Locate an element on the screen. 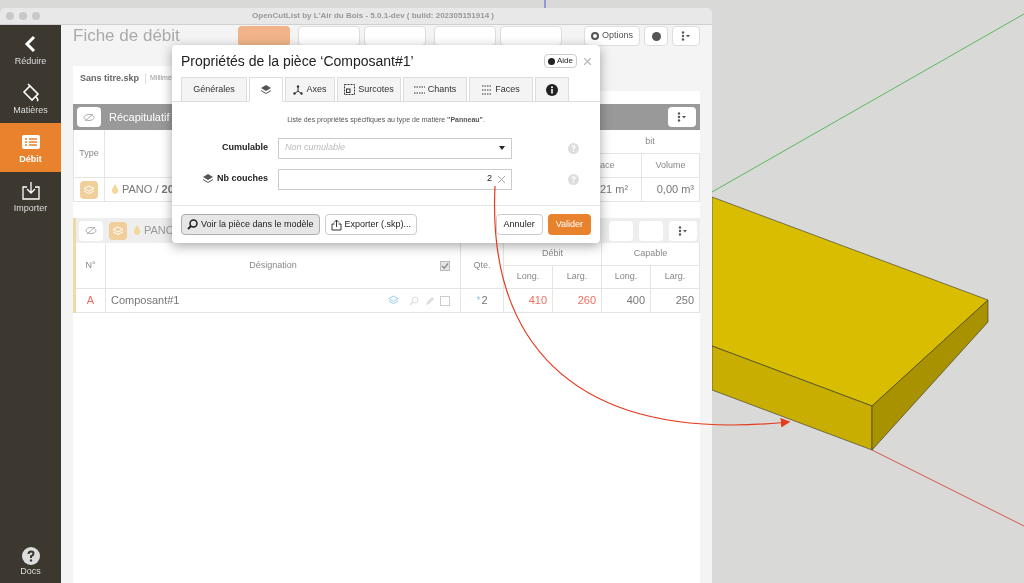 This screenshot has width=1024, height=583. sidebar-item: Matières is located at coordinates (30, 98).